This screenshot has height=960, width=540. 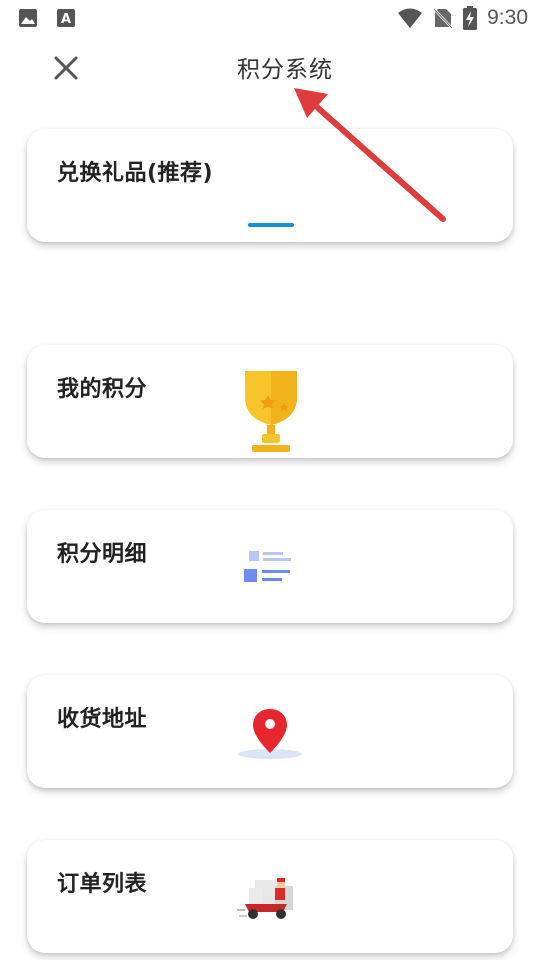 What do you see at coordinates (410, 18) in the screenshot?
I see `wifi-icon` at bounding box center [410, 18].